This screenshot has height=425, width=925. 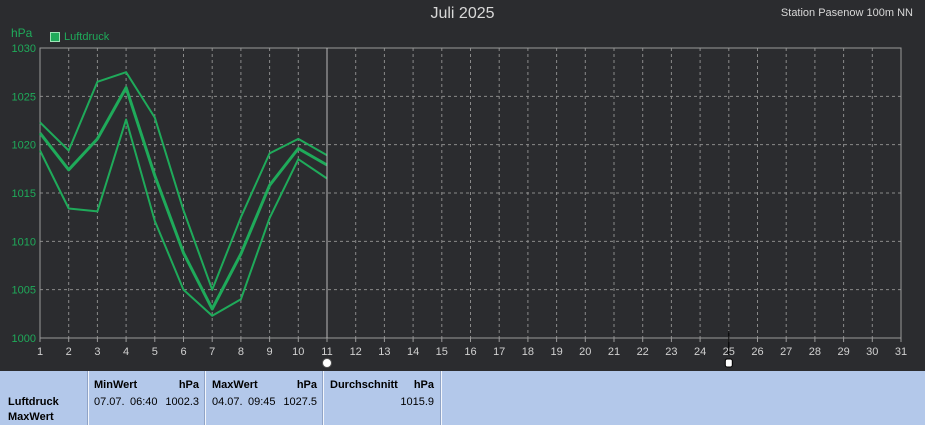 What do you see at coordinates (22, 33) in the screenshot?
I see `y-axis-unit: hPa` at bounding box center [22, 33].